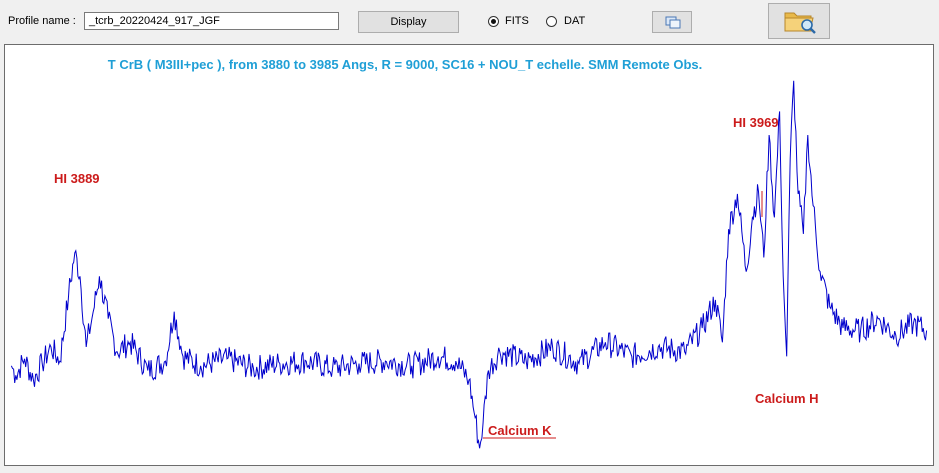  I want to click on folder-search-icon, so click(800, 23).